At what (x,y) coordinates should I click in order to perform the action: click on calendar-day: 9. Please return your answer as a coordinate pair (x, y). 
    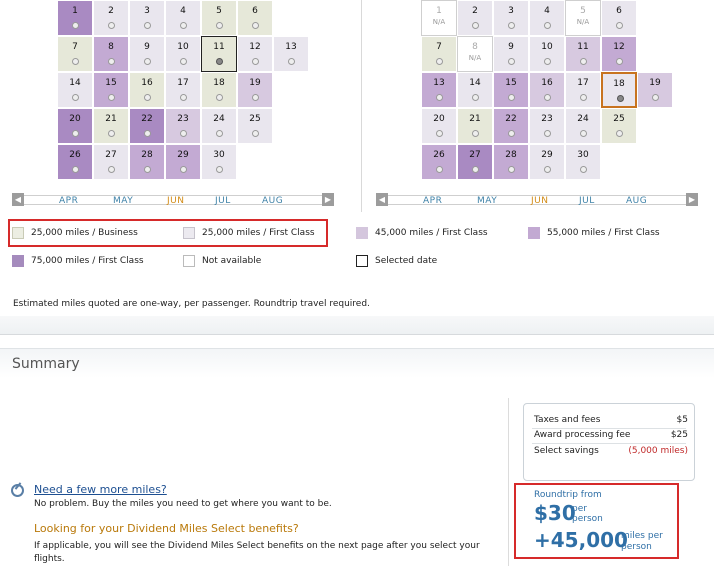
    Looking at the image, I should click on (511, 54).